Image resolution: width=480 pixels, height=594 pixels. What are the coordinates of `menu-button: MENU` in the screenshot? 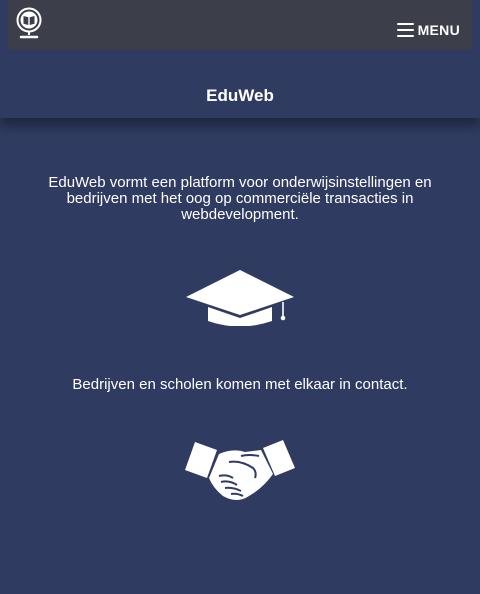 It's located at (428, 30).